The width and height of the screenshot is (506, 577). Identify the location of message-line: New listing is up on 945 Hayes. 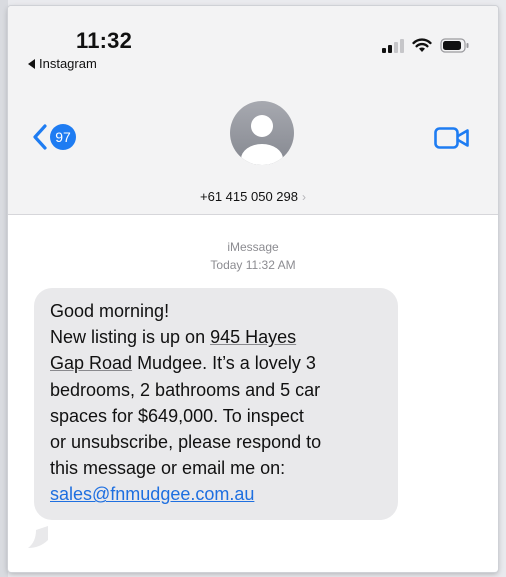
(173, 337).